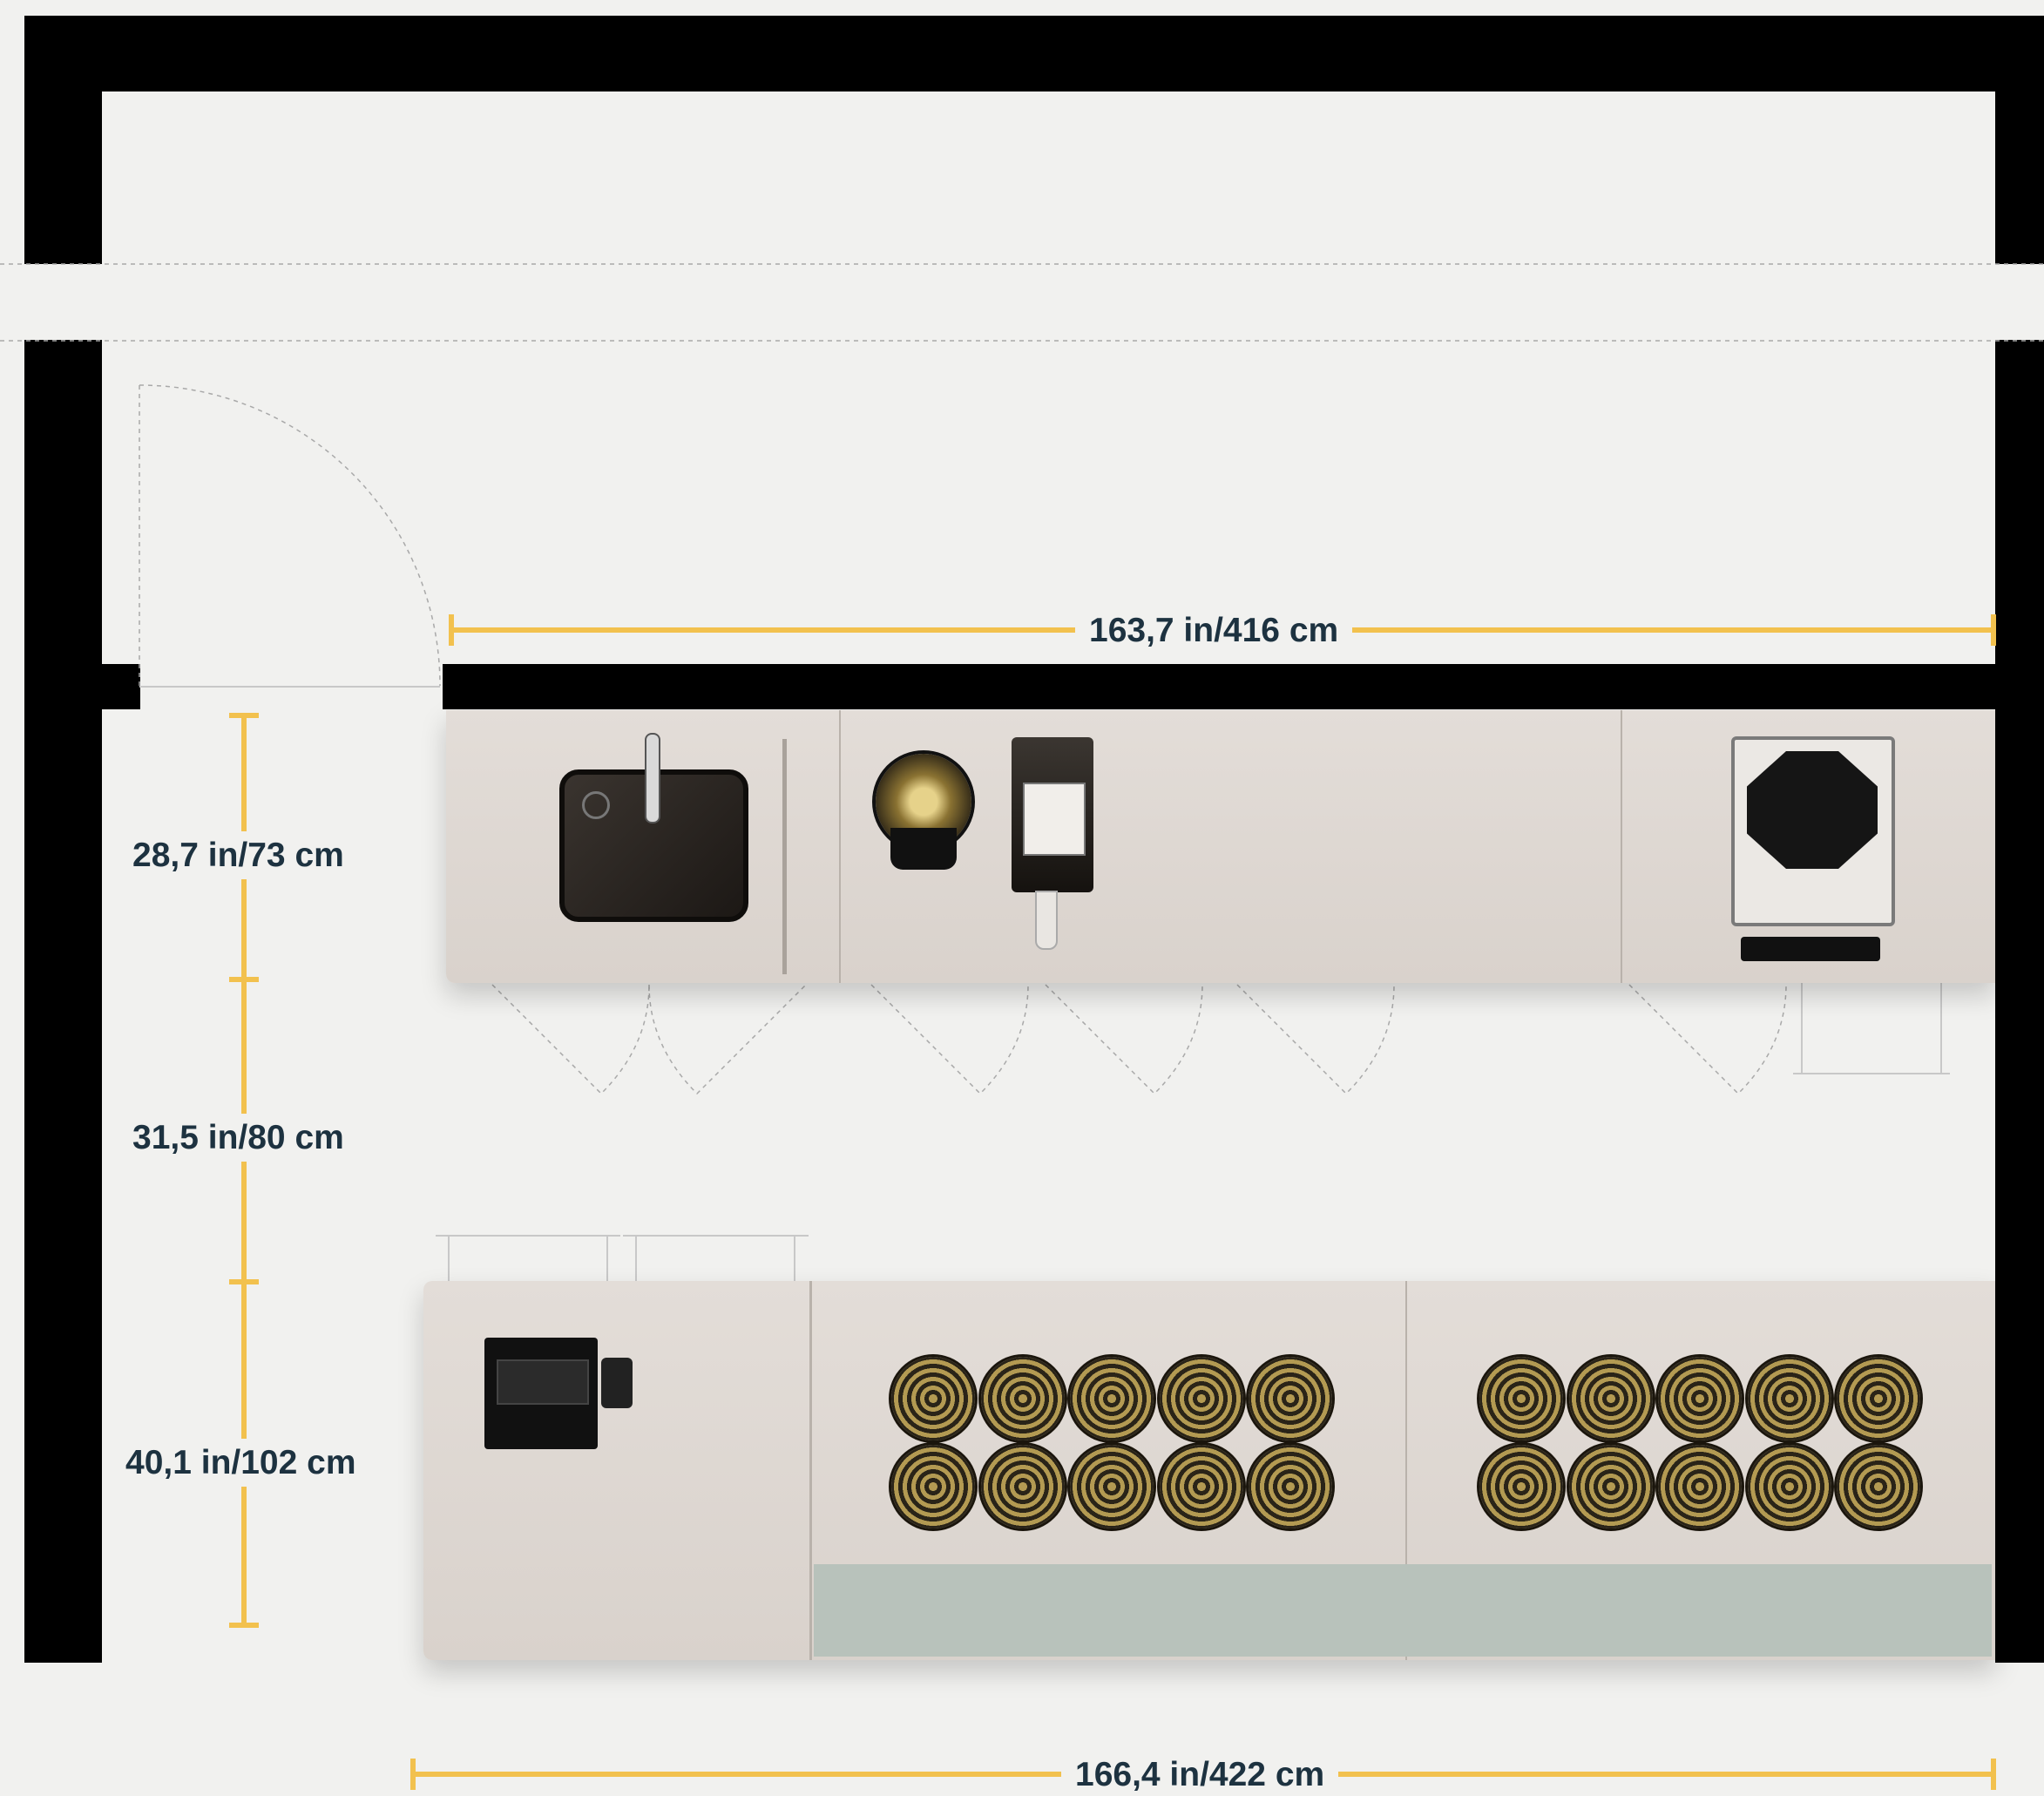  What do you see at coordinates (1214, 630) in the screenshot?
I see `dimension-label-top-width: 163,7 in/416 cm` at bounding box center [1214, 630].